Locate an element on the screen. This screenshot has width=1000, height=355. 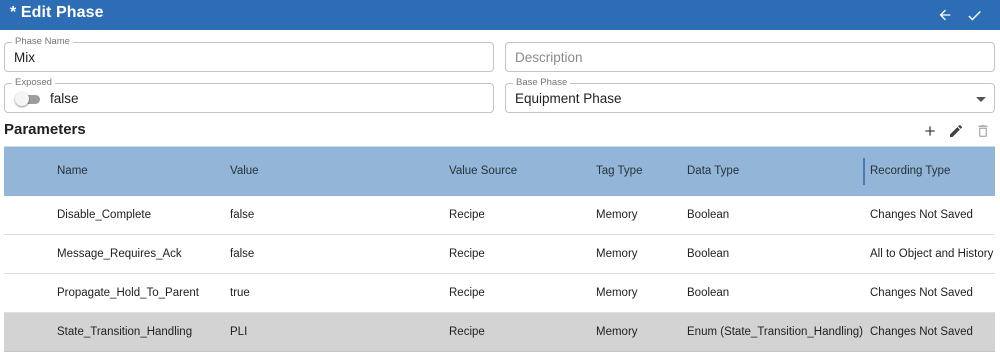
check-icon is located at coordinates (974, 15).